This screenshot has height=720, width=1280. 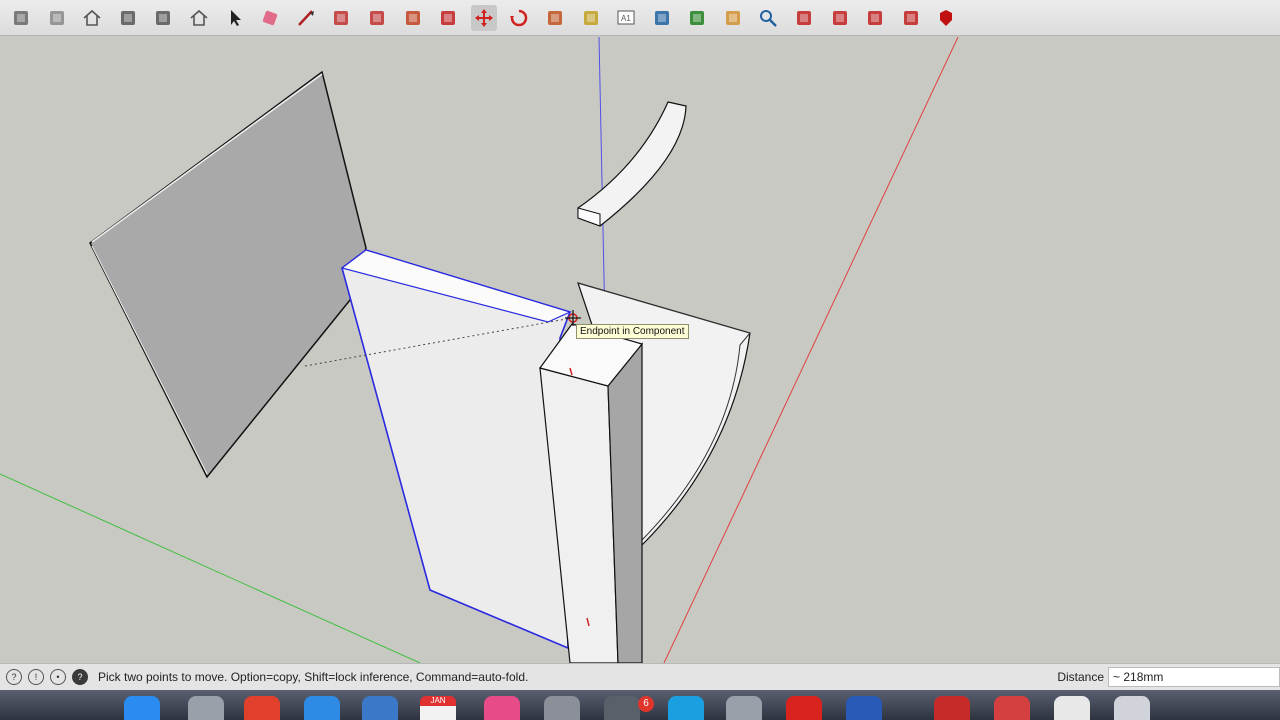 What do you see at coordinates (502, 708) in the screenshot?
I see `itunes-icon` at bounding box center [502, 708].